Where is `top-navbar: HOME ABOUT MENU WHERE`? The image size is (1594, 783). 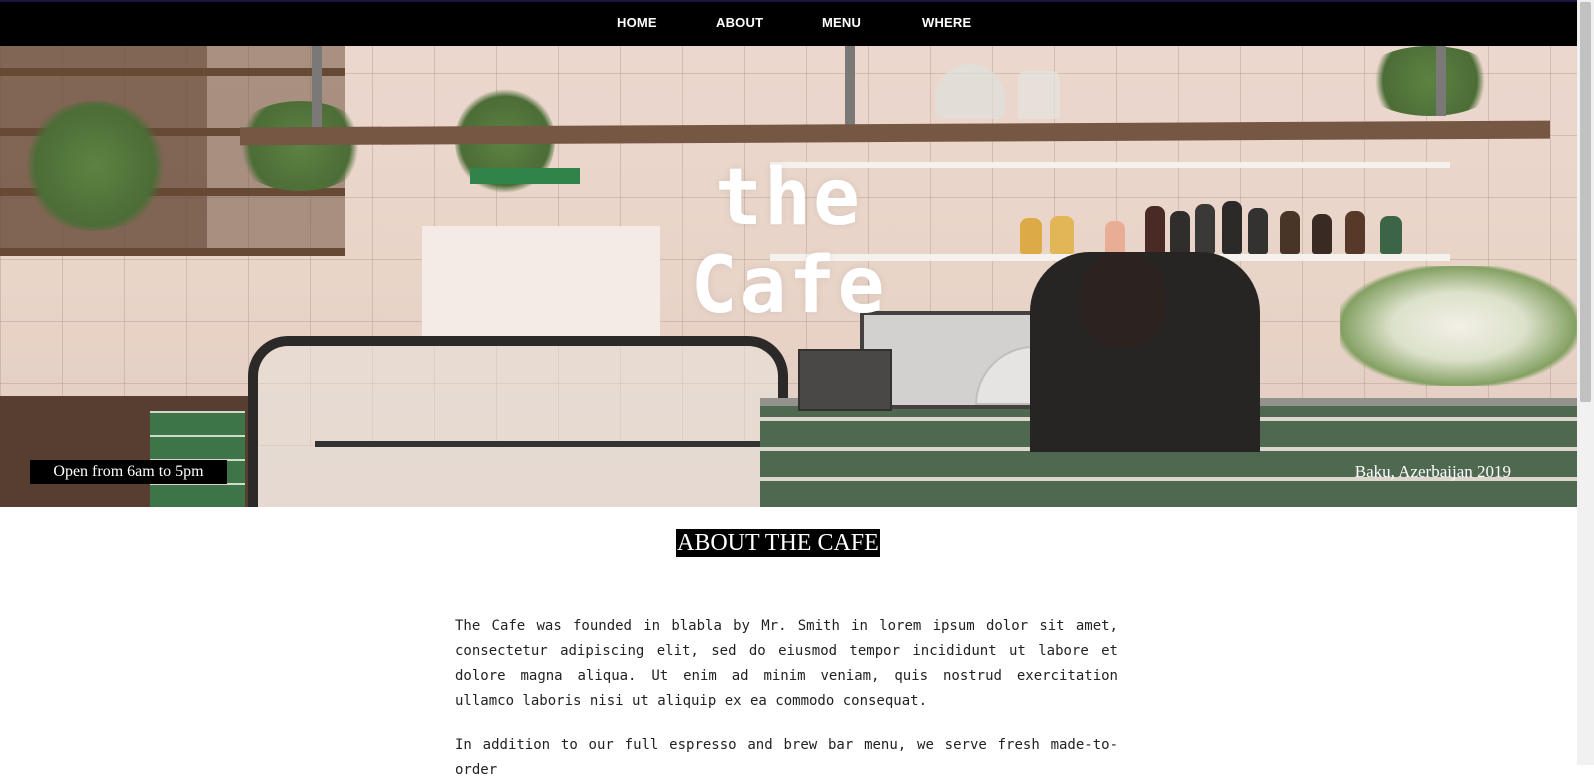
top-navbar: HOME ABOUT MENU WHERE is located at coordinates (797, 24).